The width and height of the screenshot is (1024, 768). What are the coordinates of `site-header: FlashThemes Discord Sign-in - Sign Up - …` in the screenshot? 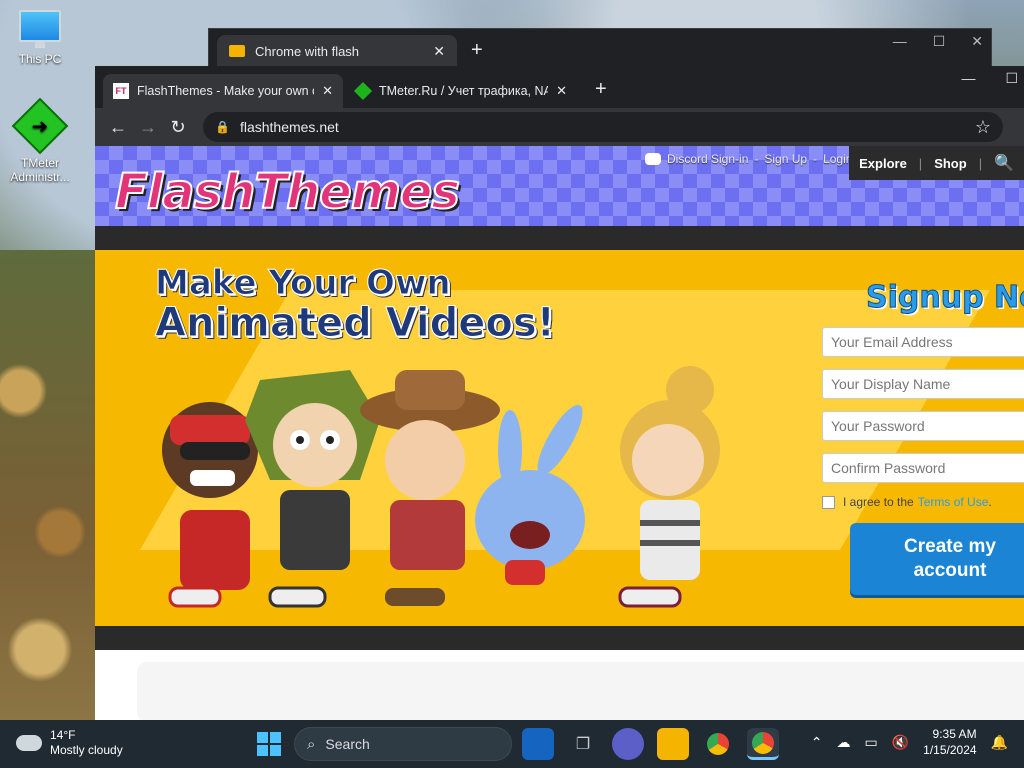 It's located at (559, 186).